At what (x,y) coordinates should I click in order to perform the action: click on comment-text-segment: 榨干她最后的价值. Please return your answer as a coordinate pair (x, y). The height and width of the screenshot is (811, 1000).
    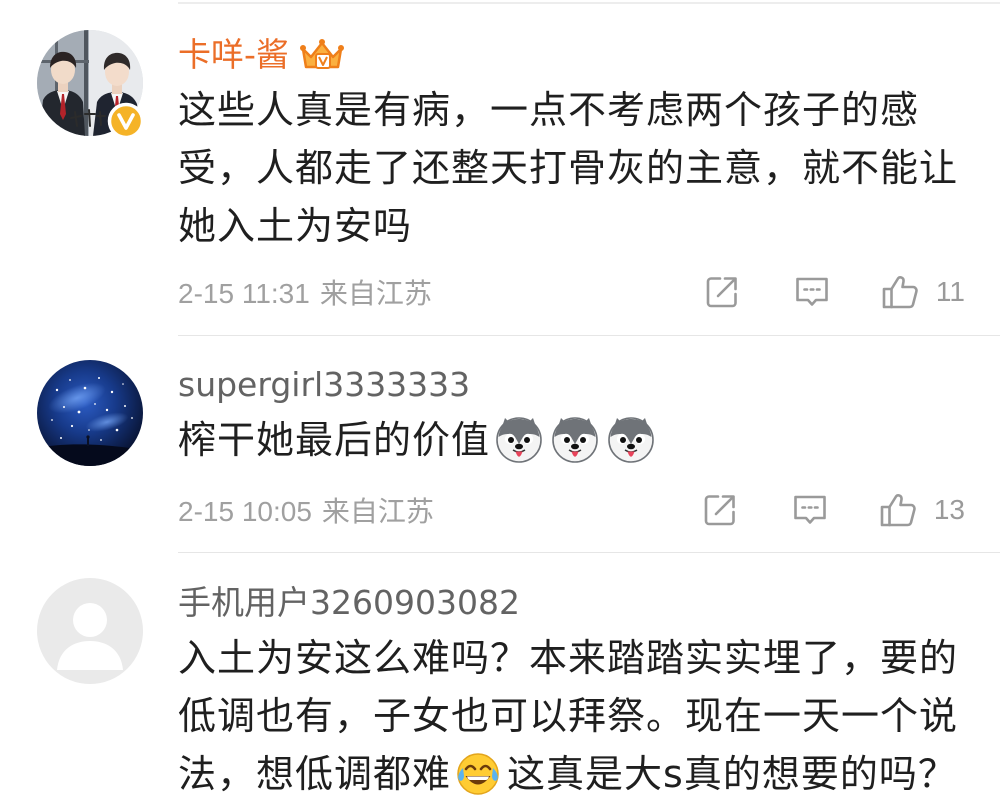
    Looking at the image, I should click on (334, 440).